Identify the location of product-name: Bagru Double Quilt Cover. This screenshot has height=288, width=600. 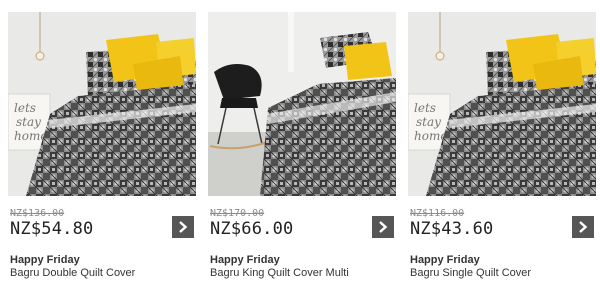
(72, 273).